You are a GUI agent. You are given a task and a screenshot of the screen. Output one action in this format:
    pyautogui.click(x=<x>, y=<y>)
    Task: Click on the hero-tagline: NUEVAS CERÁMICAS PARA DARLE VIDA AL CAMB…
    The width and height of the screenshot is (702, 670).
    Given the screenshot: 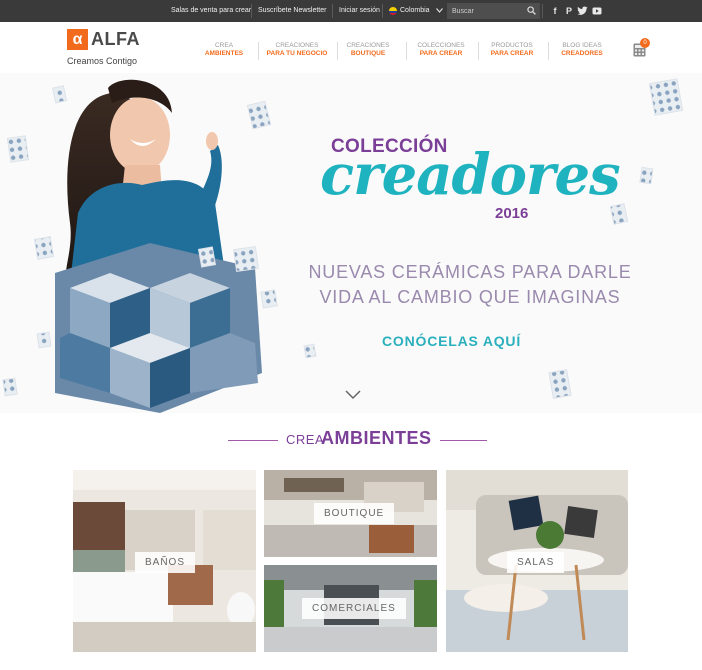 What is the action you would take?
    pyautogui.click(x=470, y=285)
    